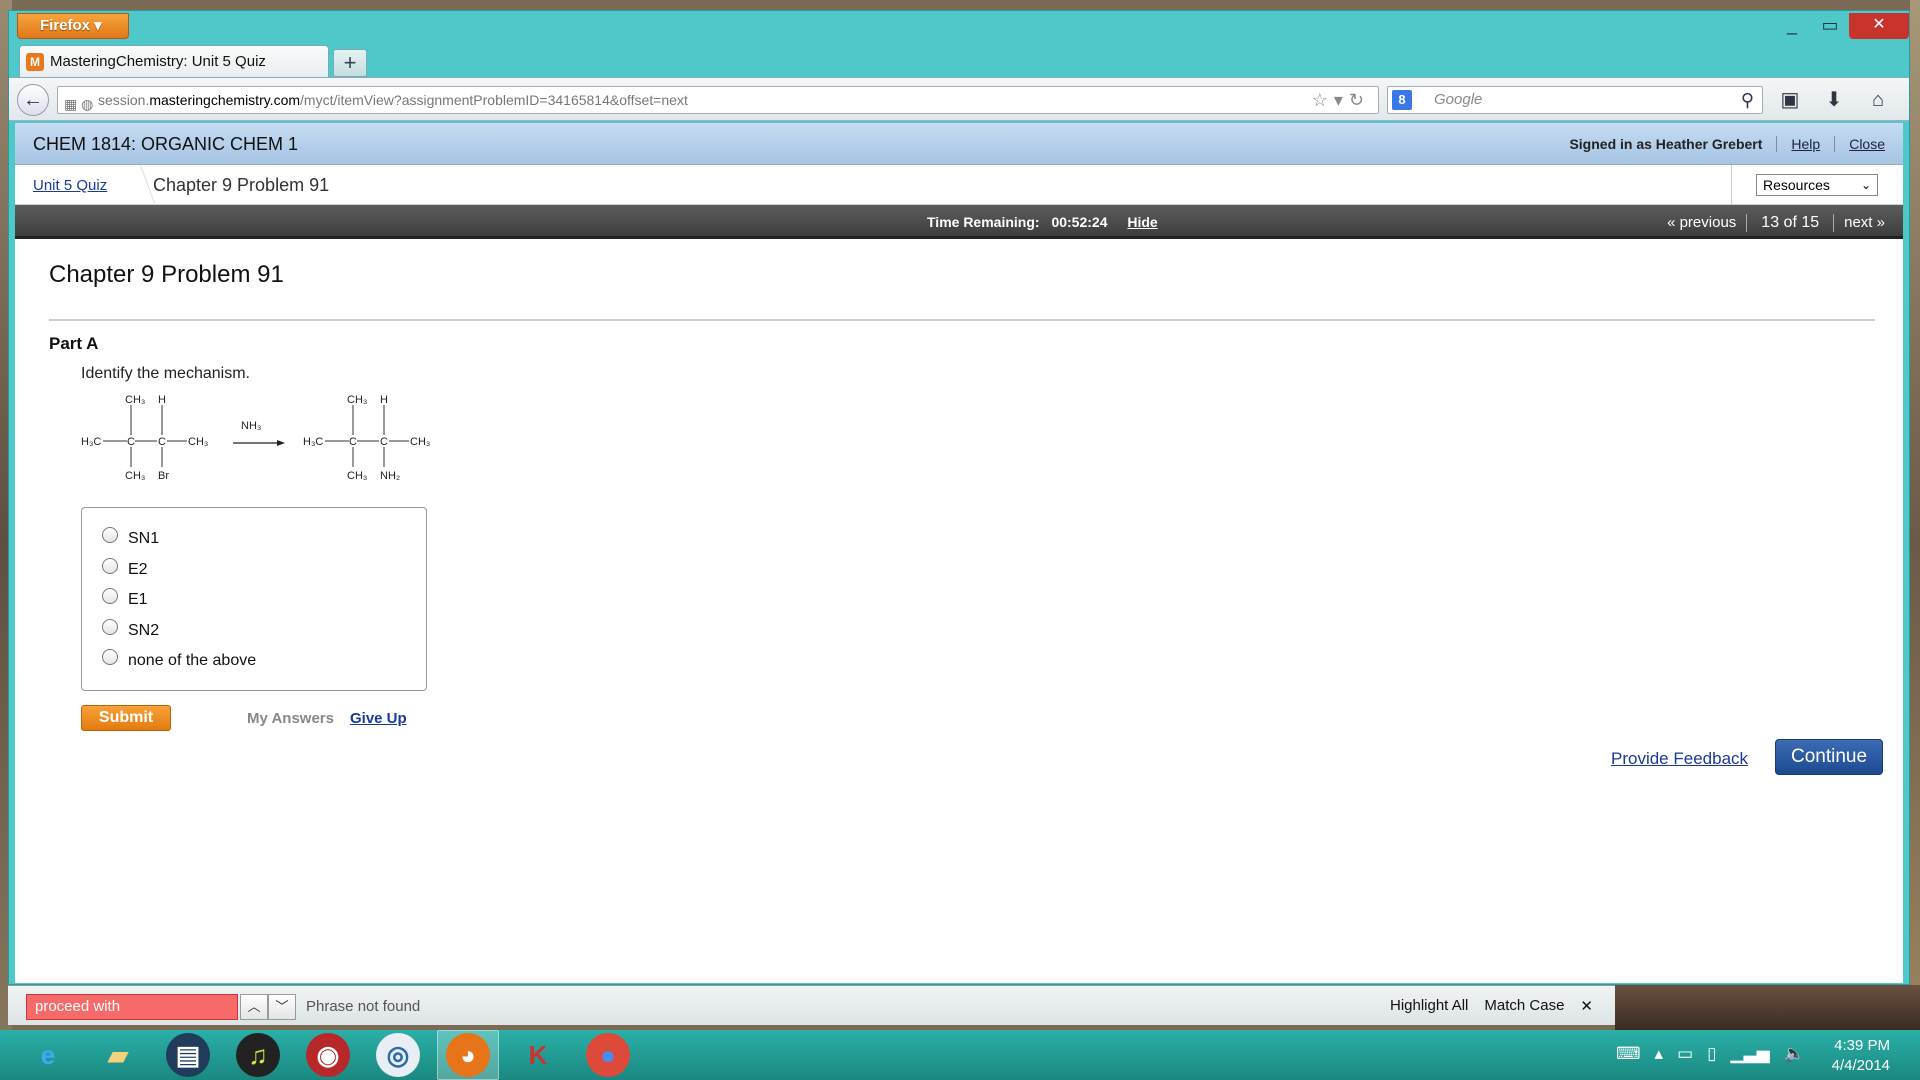 Image resolution: width=1920 pixels, height=1080 pixels. What do you see at coordinates (378, 718) in the screenshot?
I see `give-up-link: Give Up` at bounding box center [378, 718].